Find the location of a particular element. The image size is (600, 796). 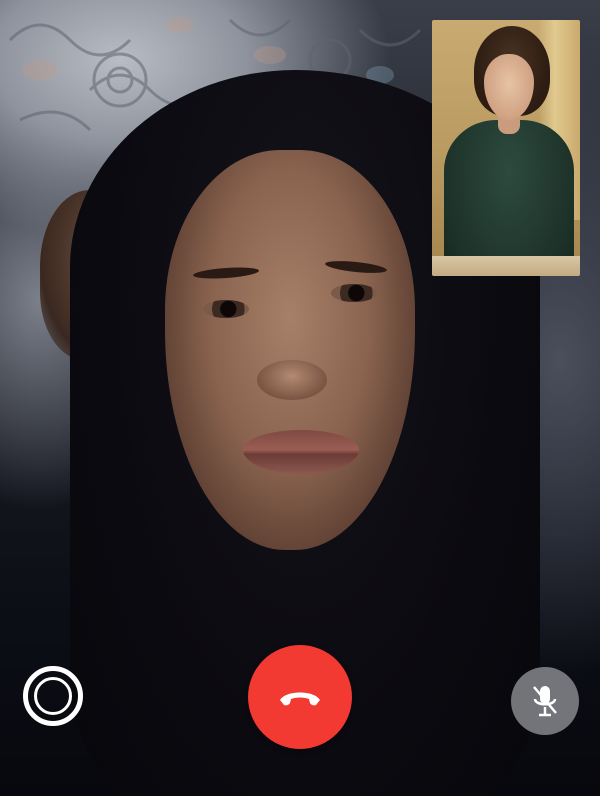

microphone-muted-icon is located at coordinates (545, 701).